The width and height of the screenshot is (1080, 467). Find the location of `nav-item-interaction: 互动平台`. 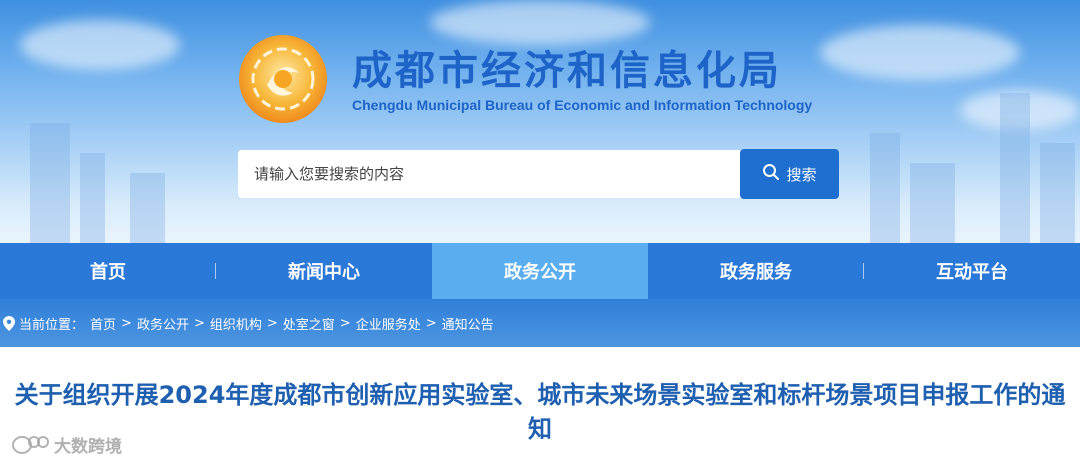

nav-item-interaction: 互动平台 is located at coordinates (972, 271).